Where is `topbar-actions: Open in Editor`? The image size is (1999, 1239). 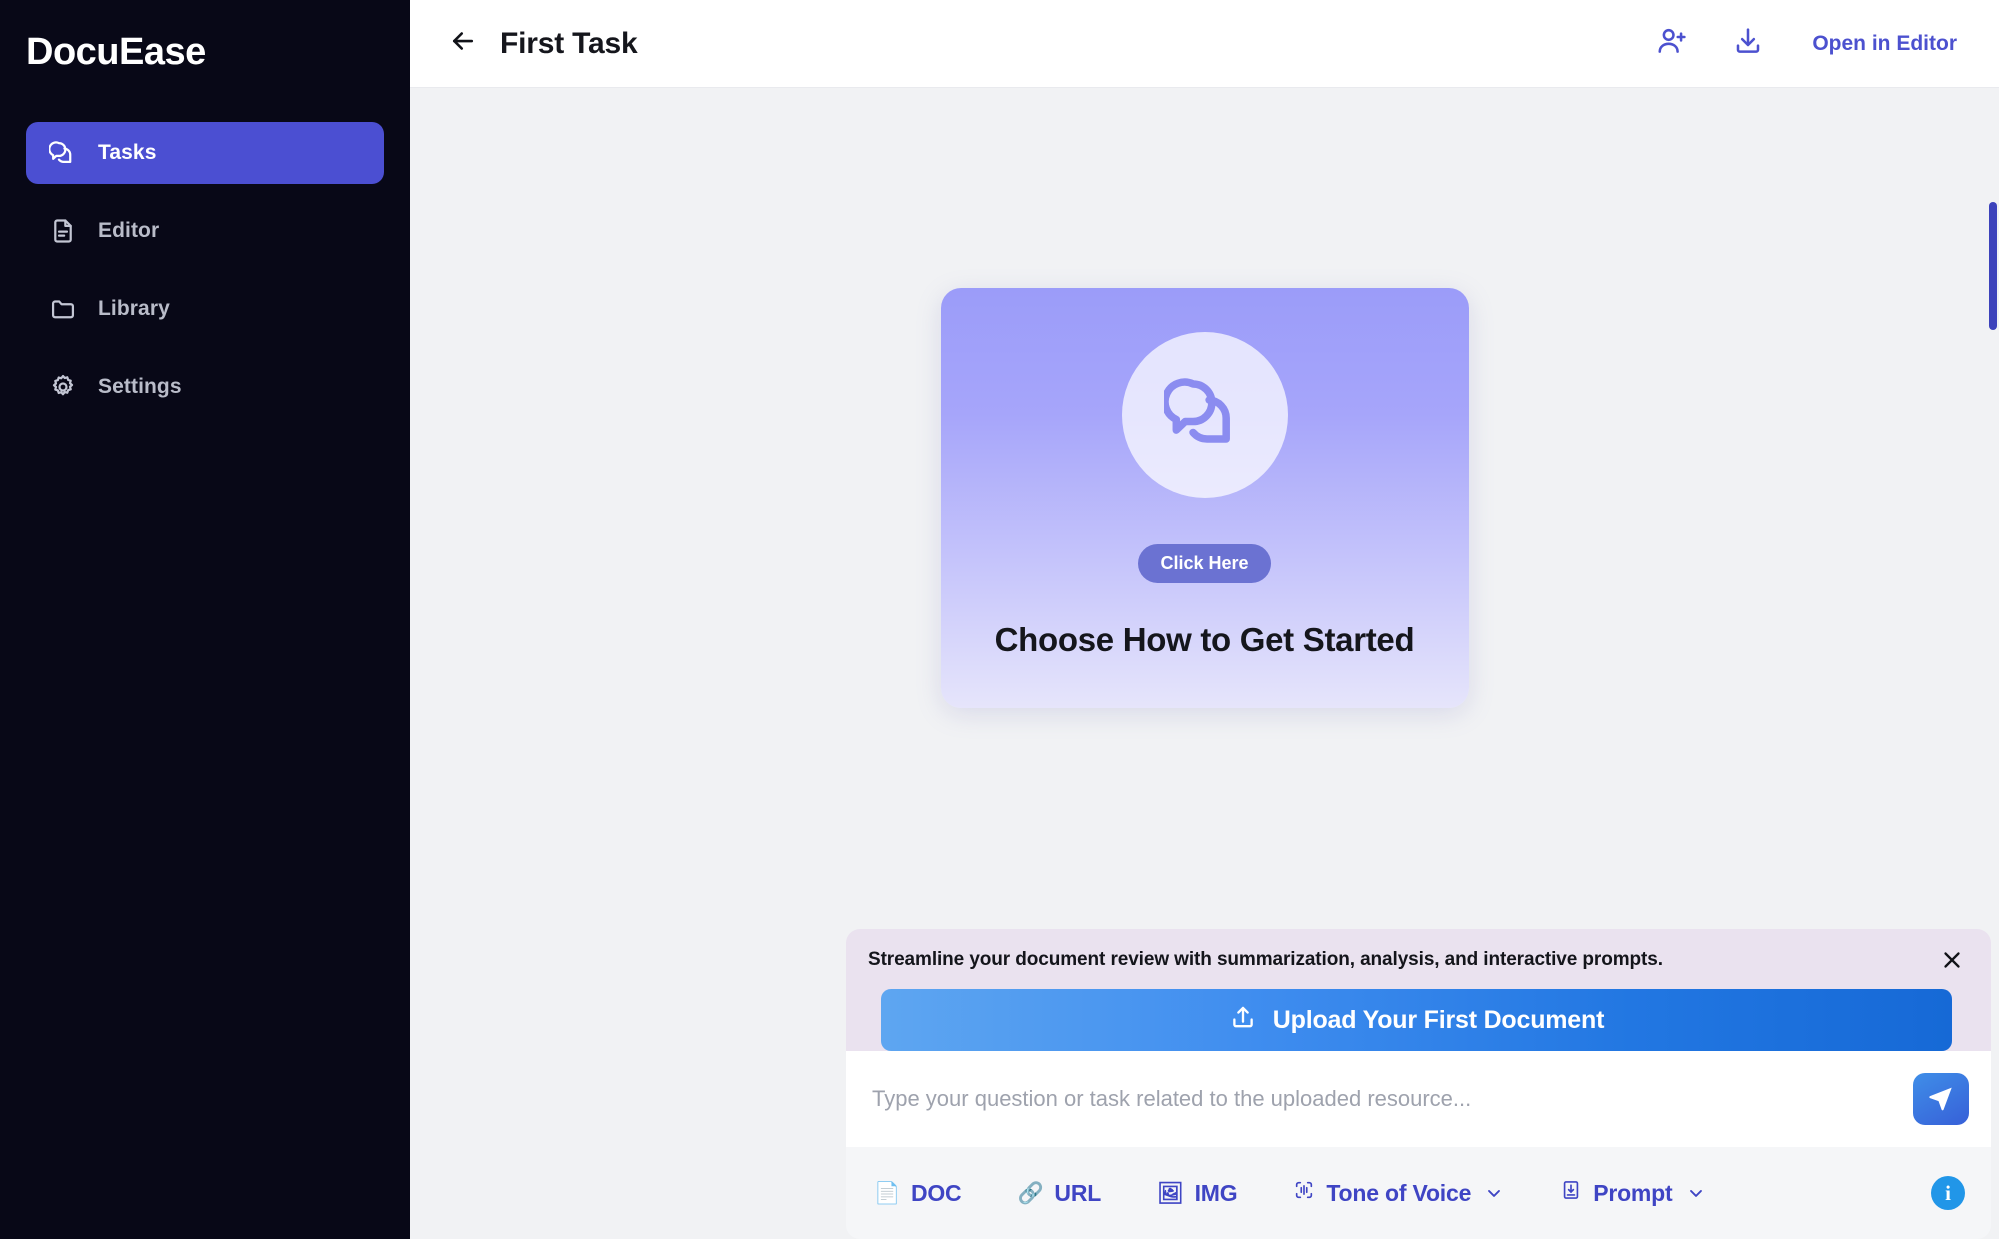
topbar-actions: Open in Editor is located at coordinates (1808, 44).